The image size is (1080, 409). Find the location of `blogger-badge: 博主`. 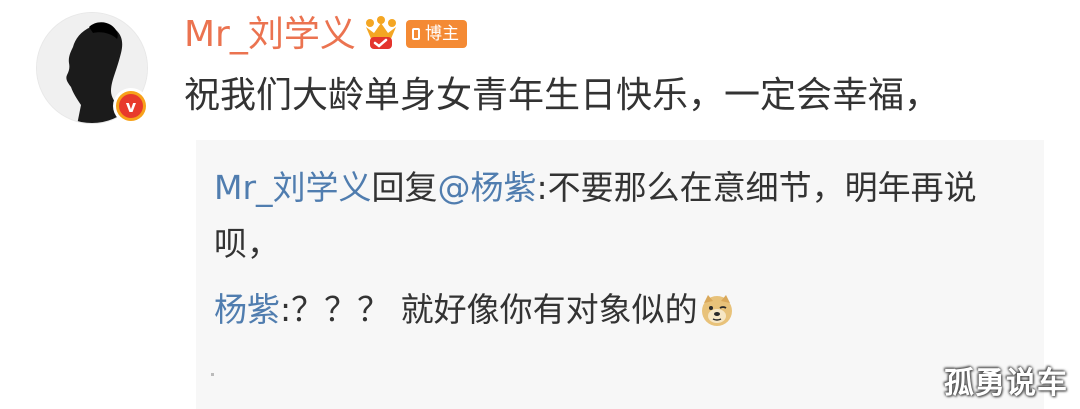

blogger-badge: 博主 is located at coordinates (436, 34).